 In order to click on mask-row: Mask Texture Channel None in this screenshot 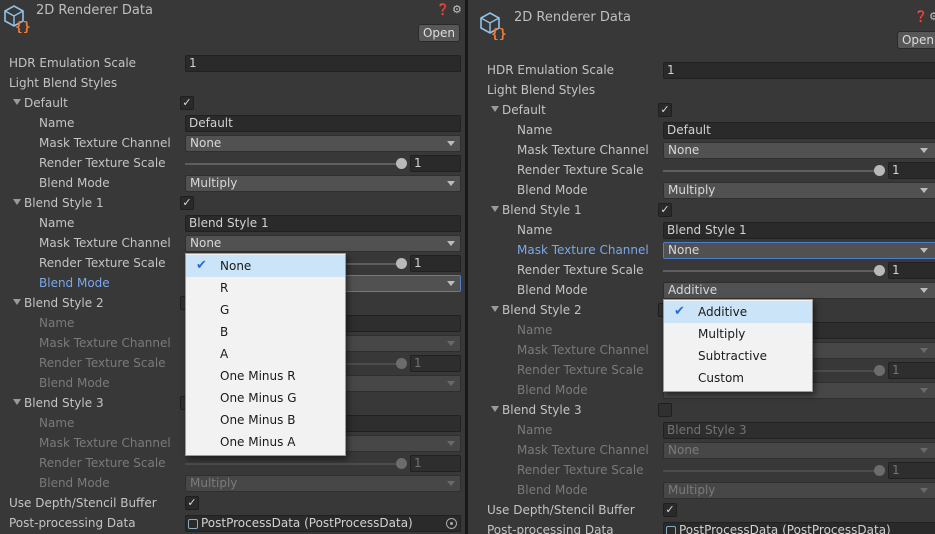, I will do `click(701, 151)`.